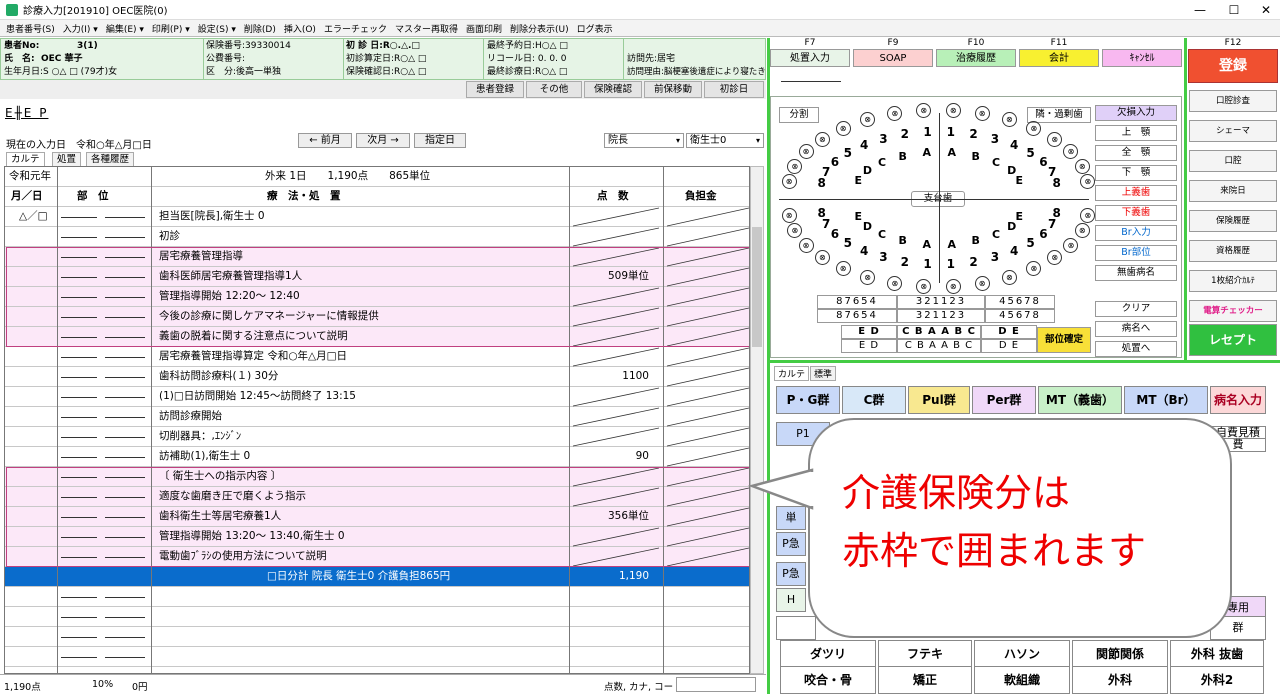  What do you see at coordinates (828, 654) in the screenshot?
I see `datsuri-button: ダツリ` at bounding box center [828, 654].